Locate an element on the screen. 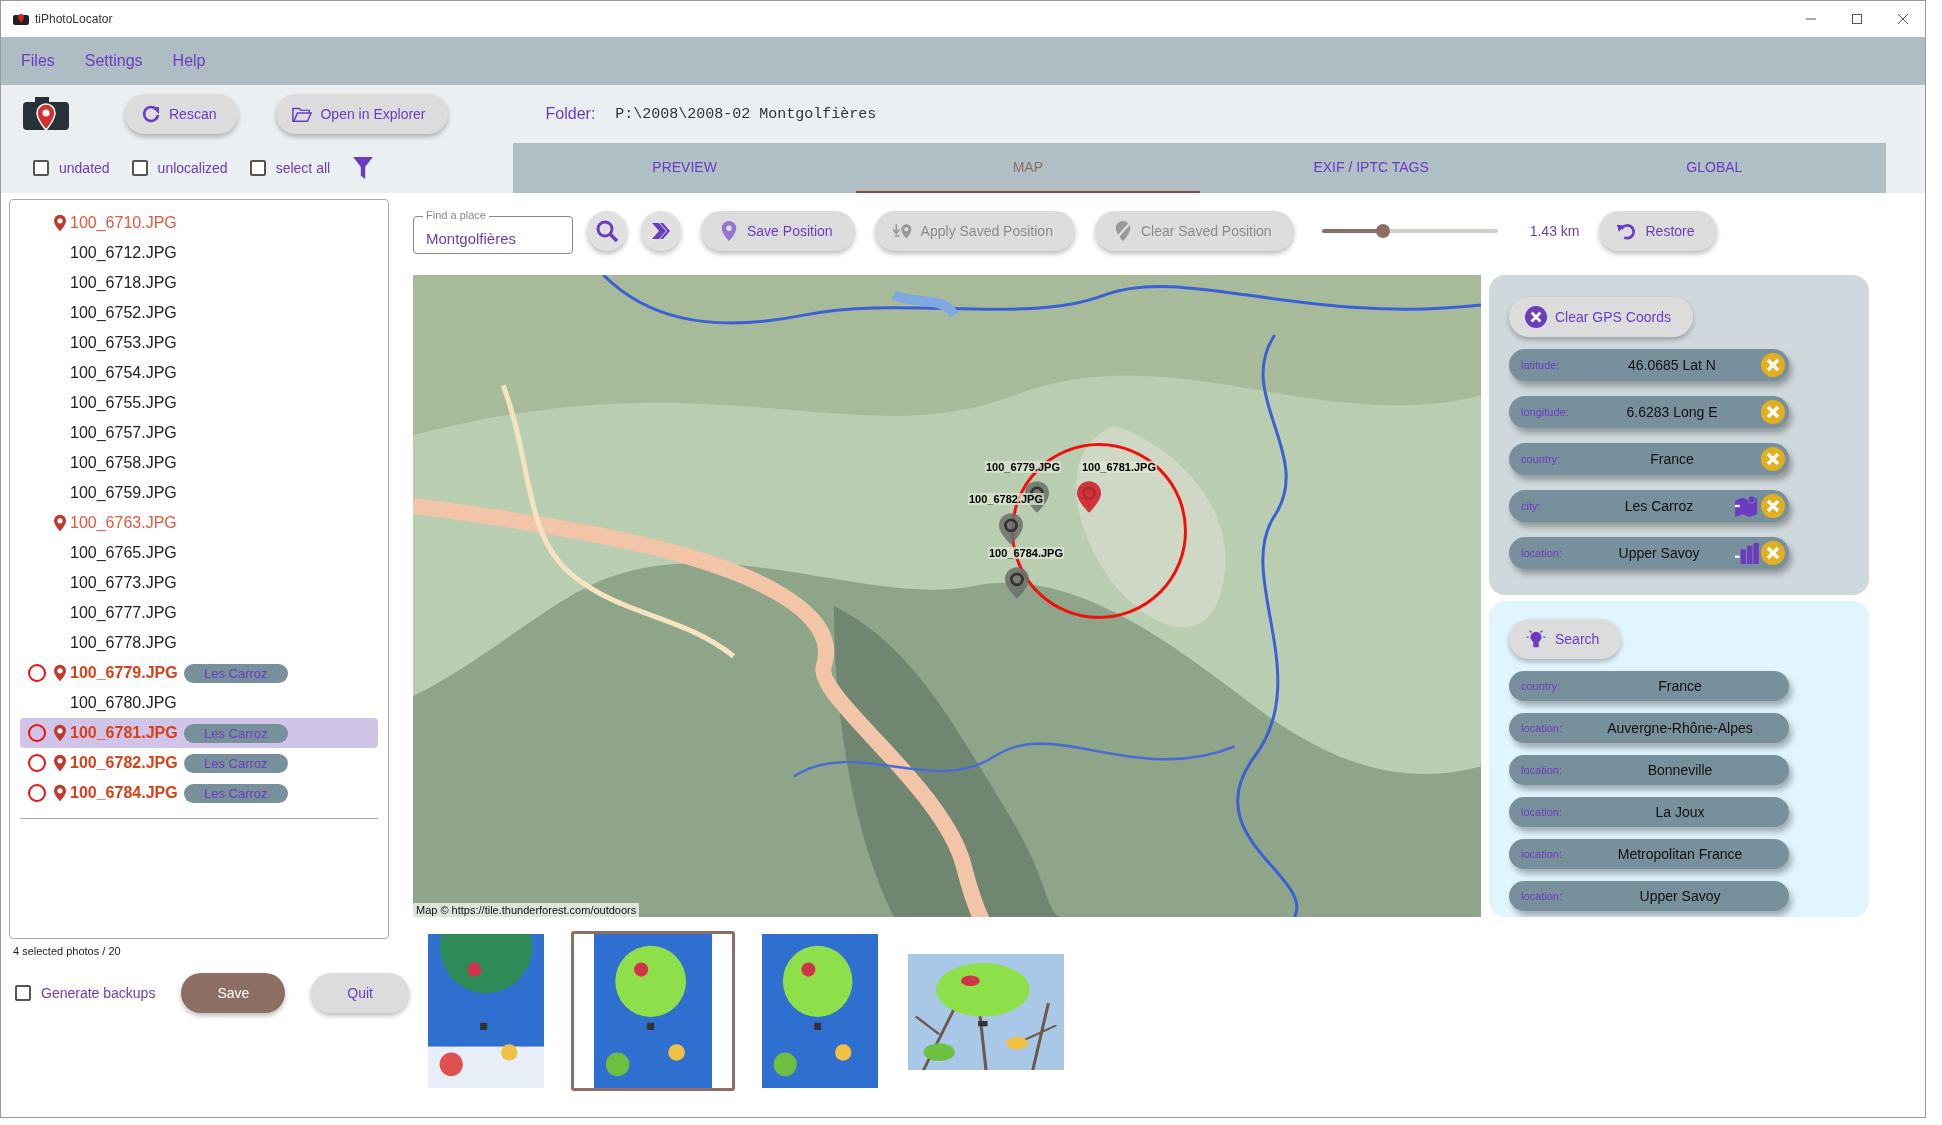 The width and height of the screenshot is (1942, 1125). toolbar-button: Rescan is located at coordinates (182, 114).